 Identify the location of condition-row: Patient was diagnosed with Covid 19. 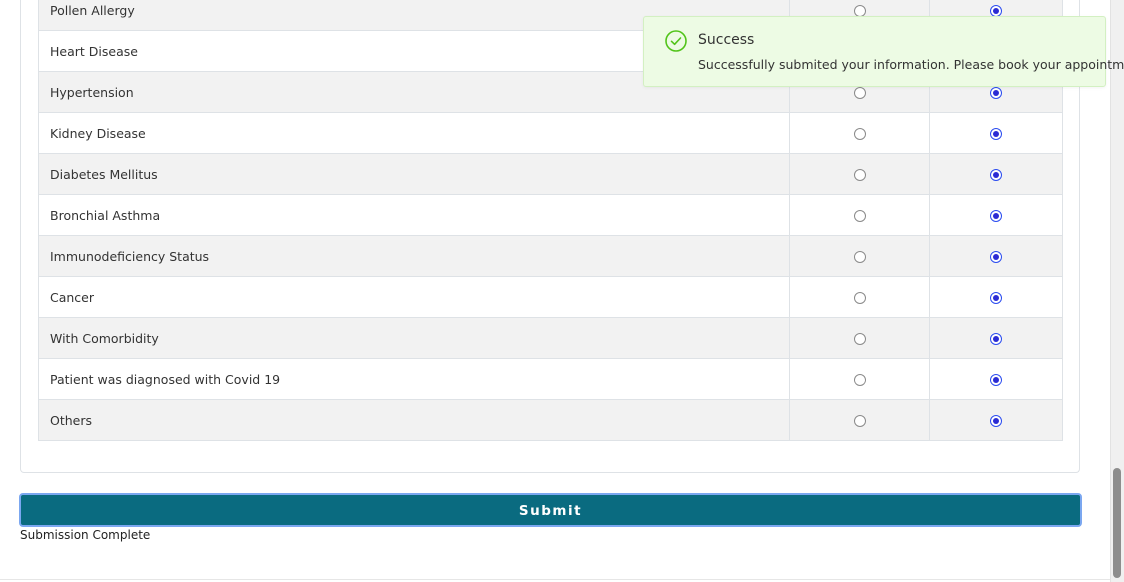
(550, 379).